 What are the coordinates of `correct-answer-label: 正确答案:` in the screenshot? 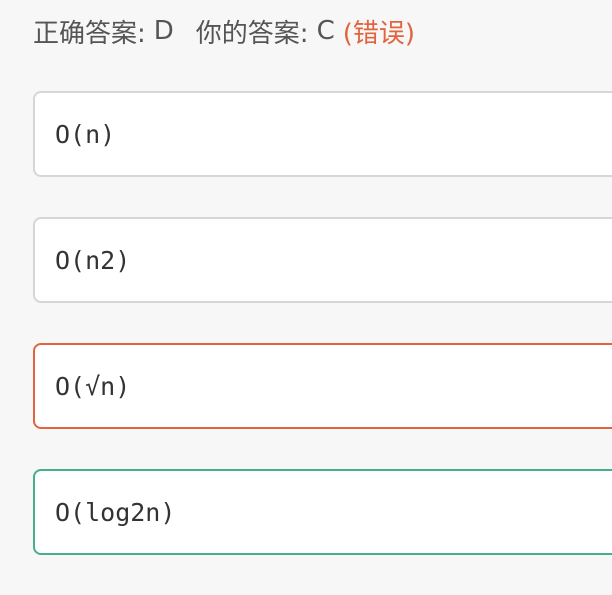 It's located at (89, 33).